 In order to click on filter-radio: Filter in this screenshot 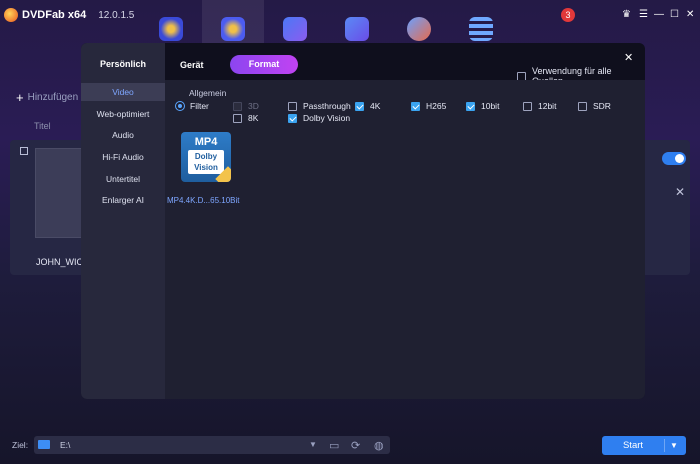, I will do `click(192, 106)`.